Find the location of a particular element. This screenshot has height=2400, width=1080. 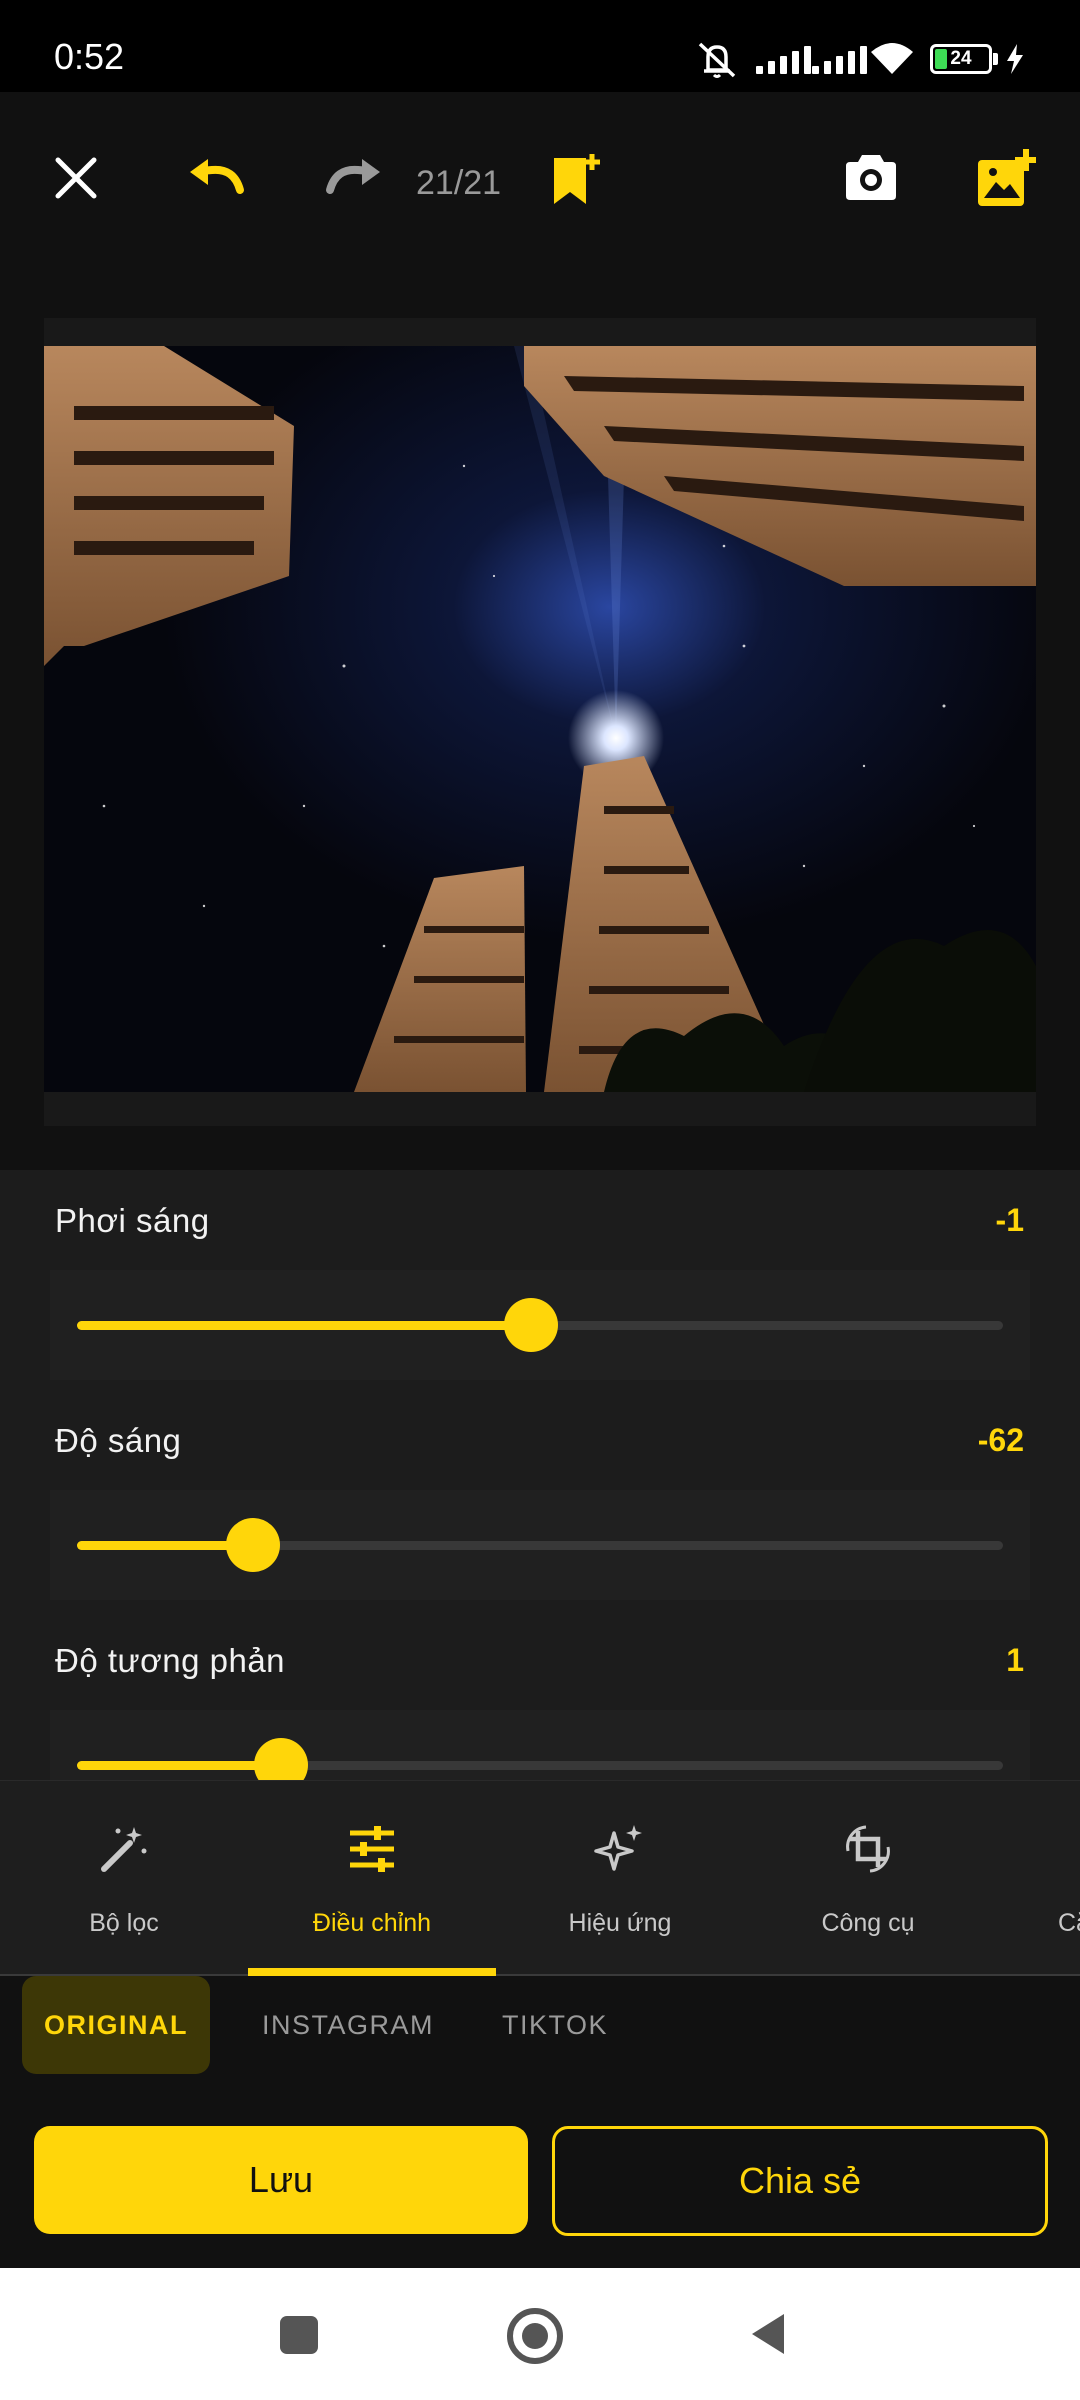

editor-tabs: Bộ lọc Điều chỉnh Hiệu ứng Công cụ Cắ is located at coordinates (540, 1878).